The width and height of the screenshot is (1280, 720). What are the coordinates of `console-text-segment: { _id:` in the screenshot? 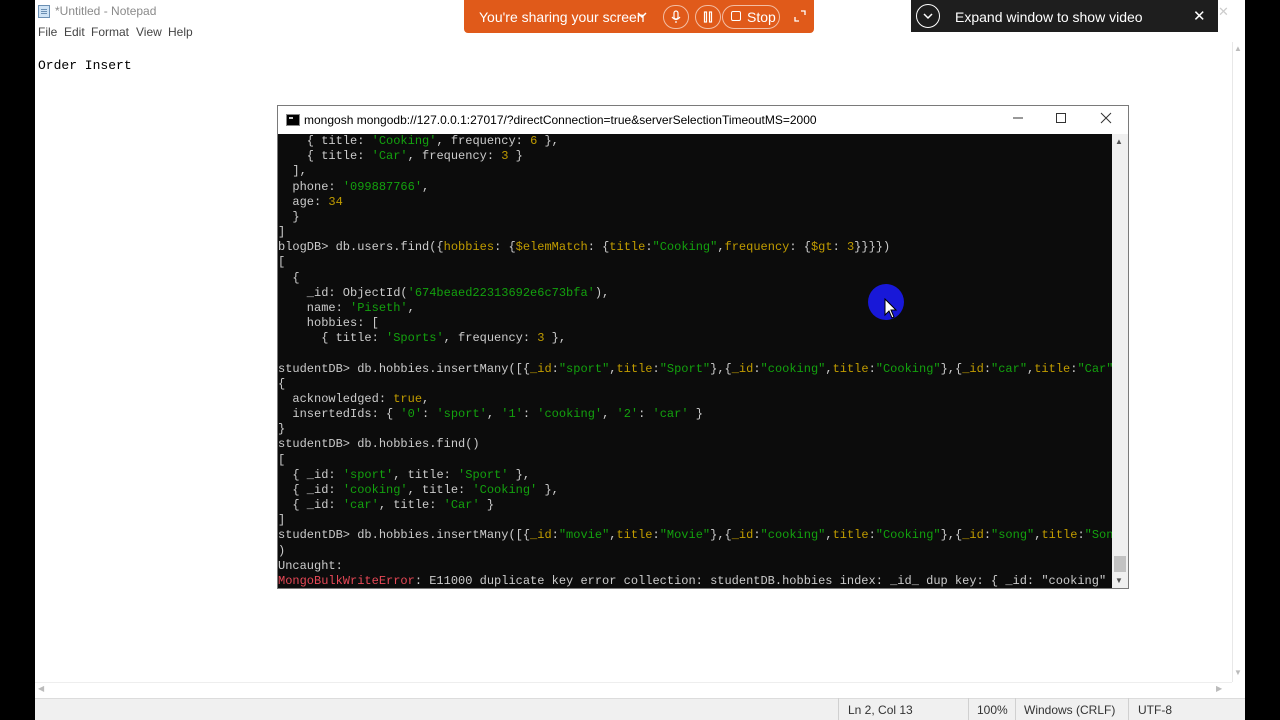 It's located at (310, 489).